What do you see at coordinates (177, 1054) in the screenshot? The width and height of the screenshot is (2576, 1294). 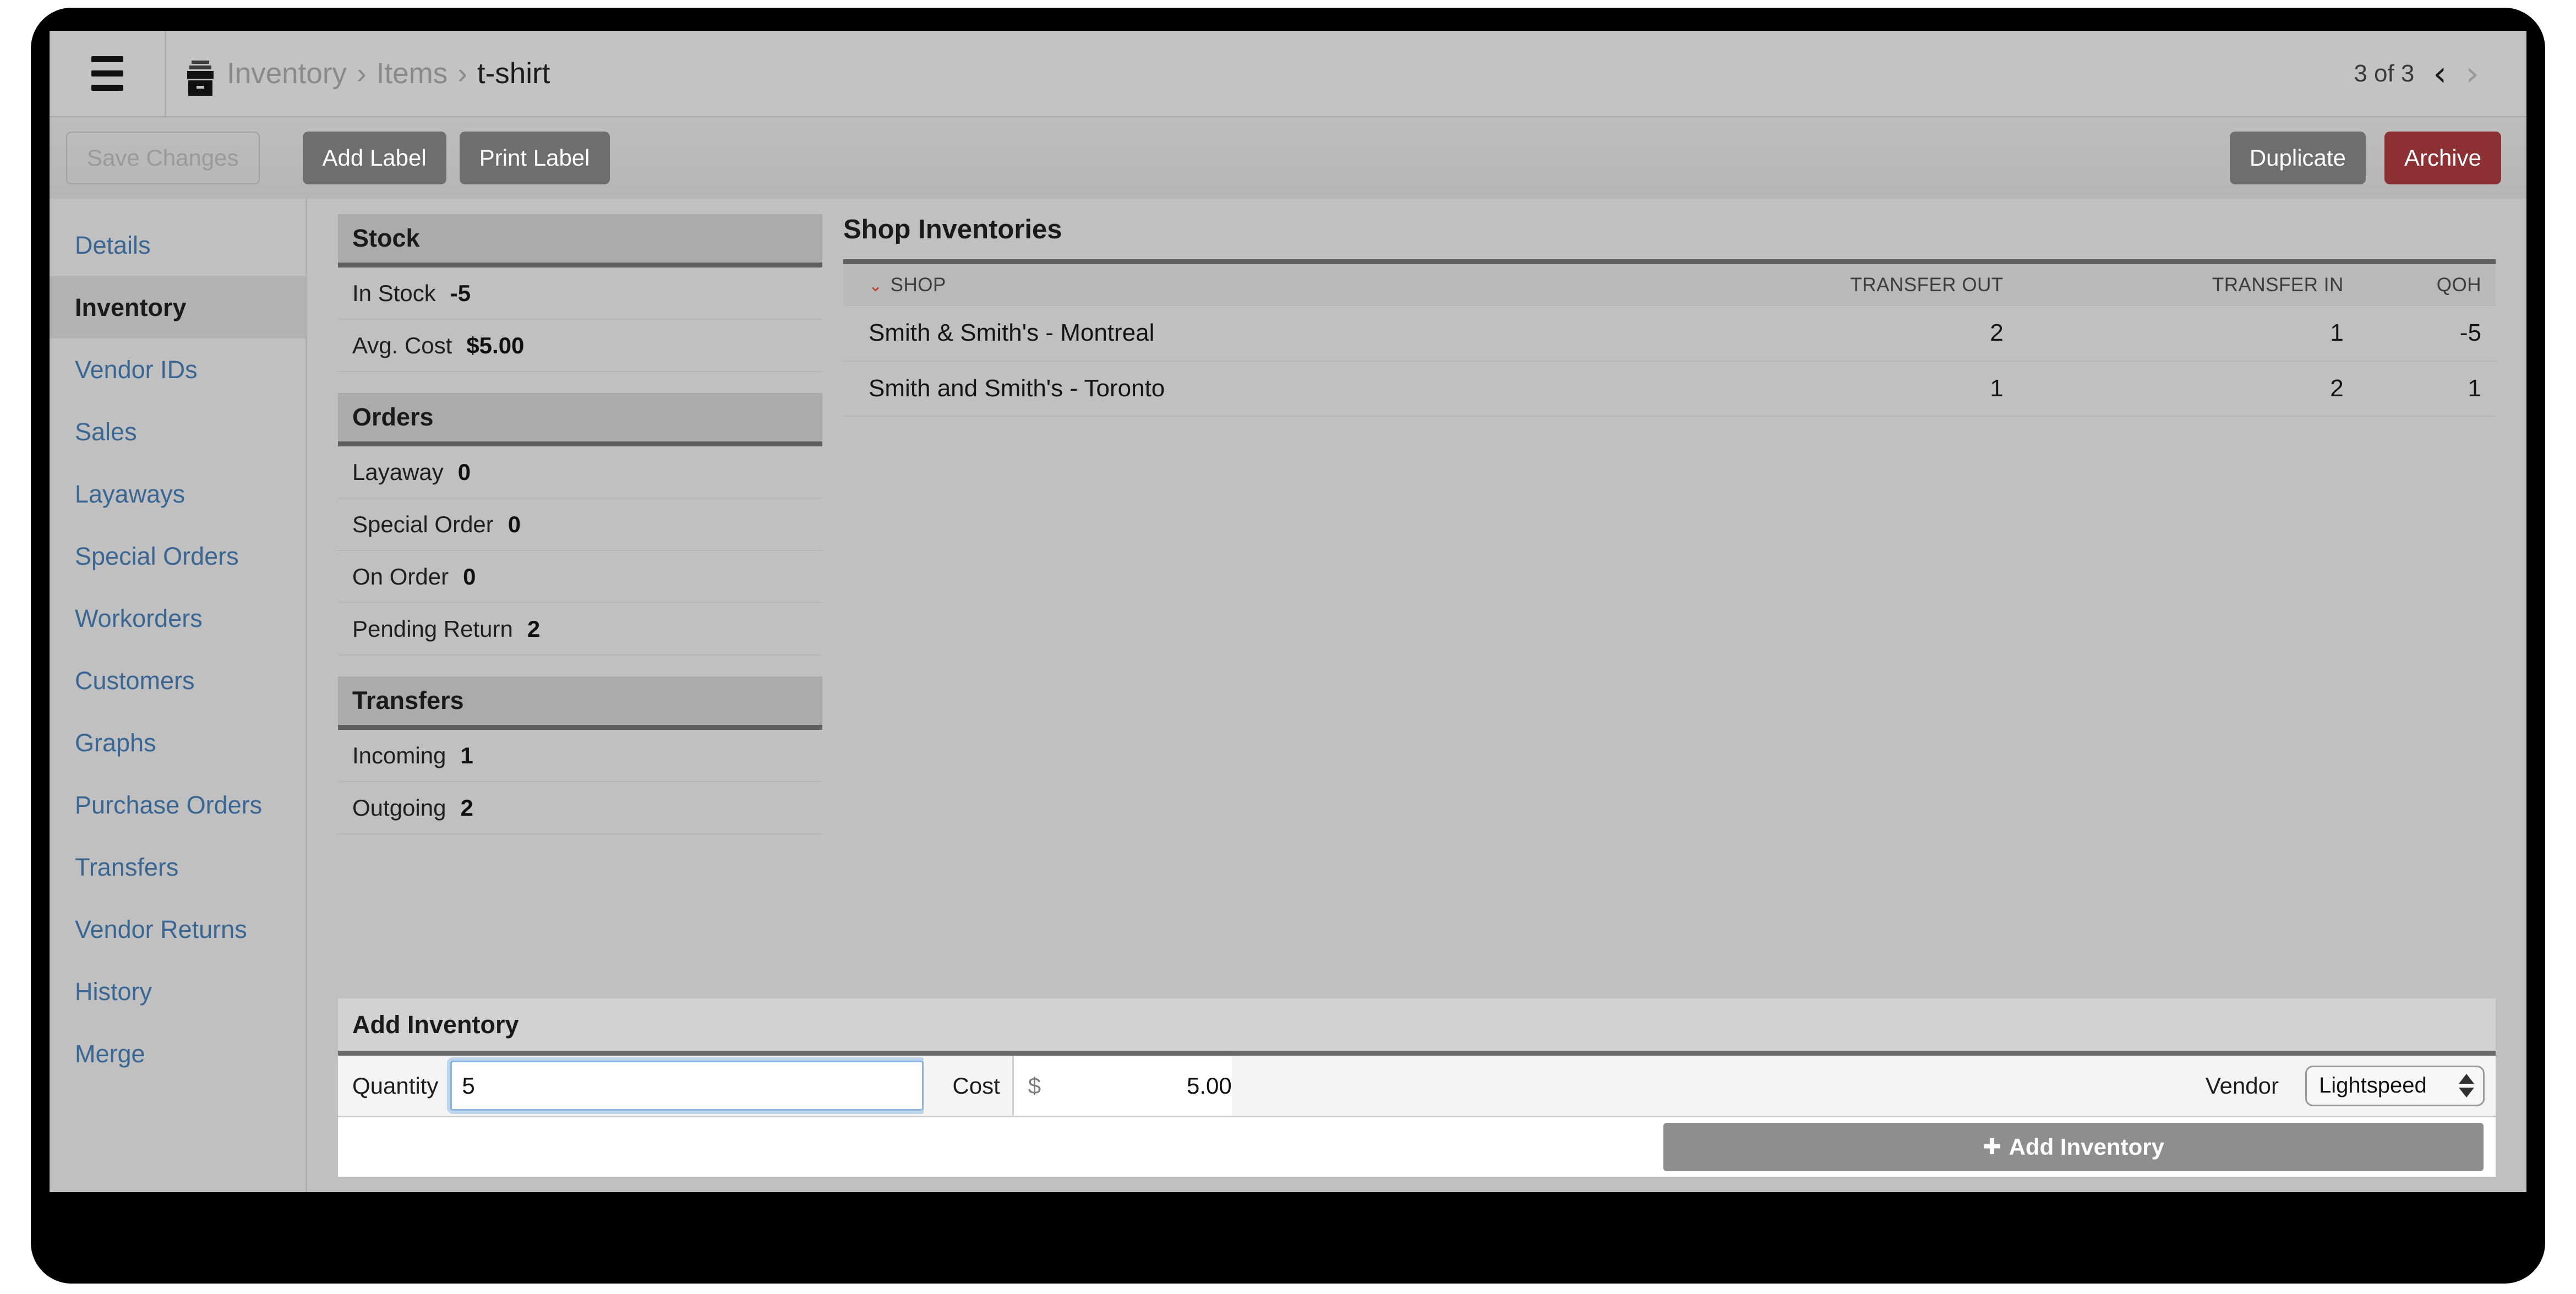 I see `sidebar-item-merge: Merge` at bounding box center [177, 1054].